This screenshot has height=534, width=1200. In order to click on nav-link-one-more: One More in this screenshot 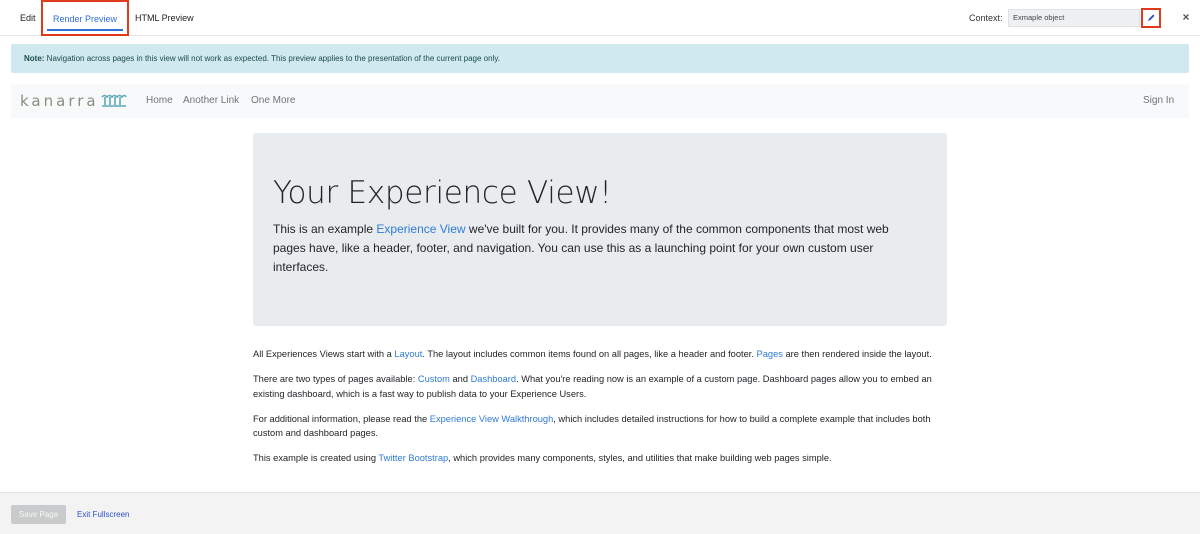, I will do `click(273, 101)`.